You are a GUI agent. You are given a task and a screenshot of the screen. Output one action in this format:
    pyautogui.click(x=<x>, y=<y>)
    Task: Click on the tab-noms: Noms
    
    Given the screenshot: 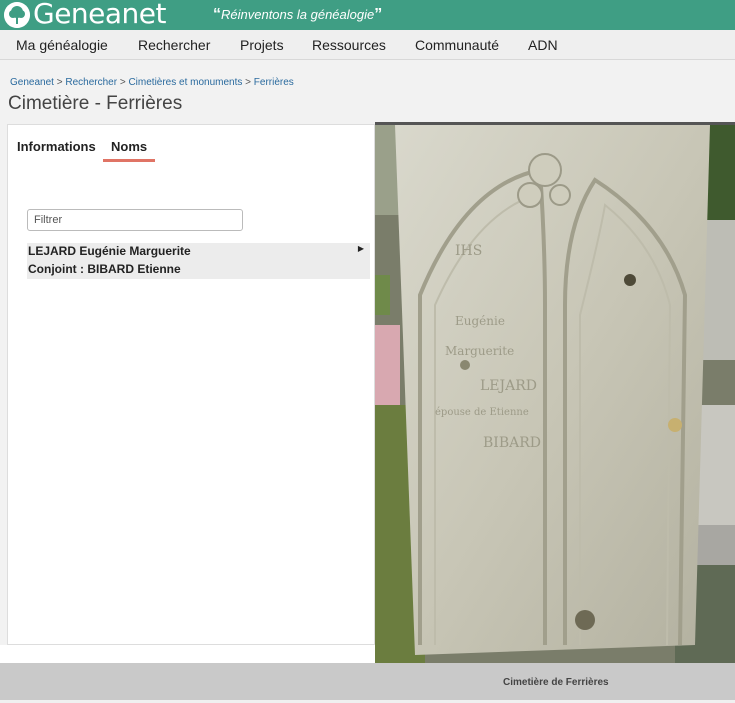 What is the action you would take?
    pyautogui.click(x=129, y=146)
    